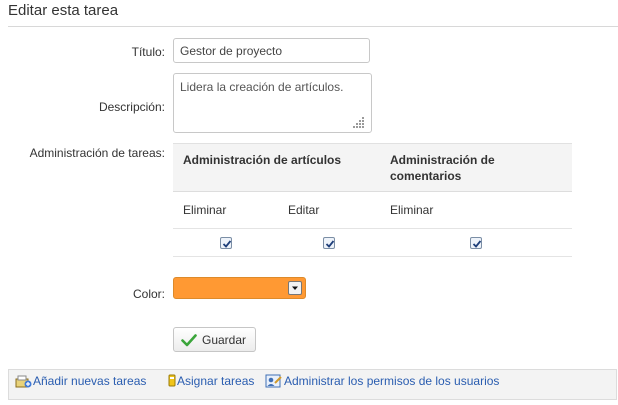 The width and height of the screenshot is (618, 405). I want to click on title-label: Título:, so click(148, 52).